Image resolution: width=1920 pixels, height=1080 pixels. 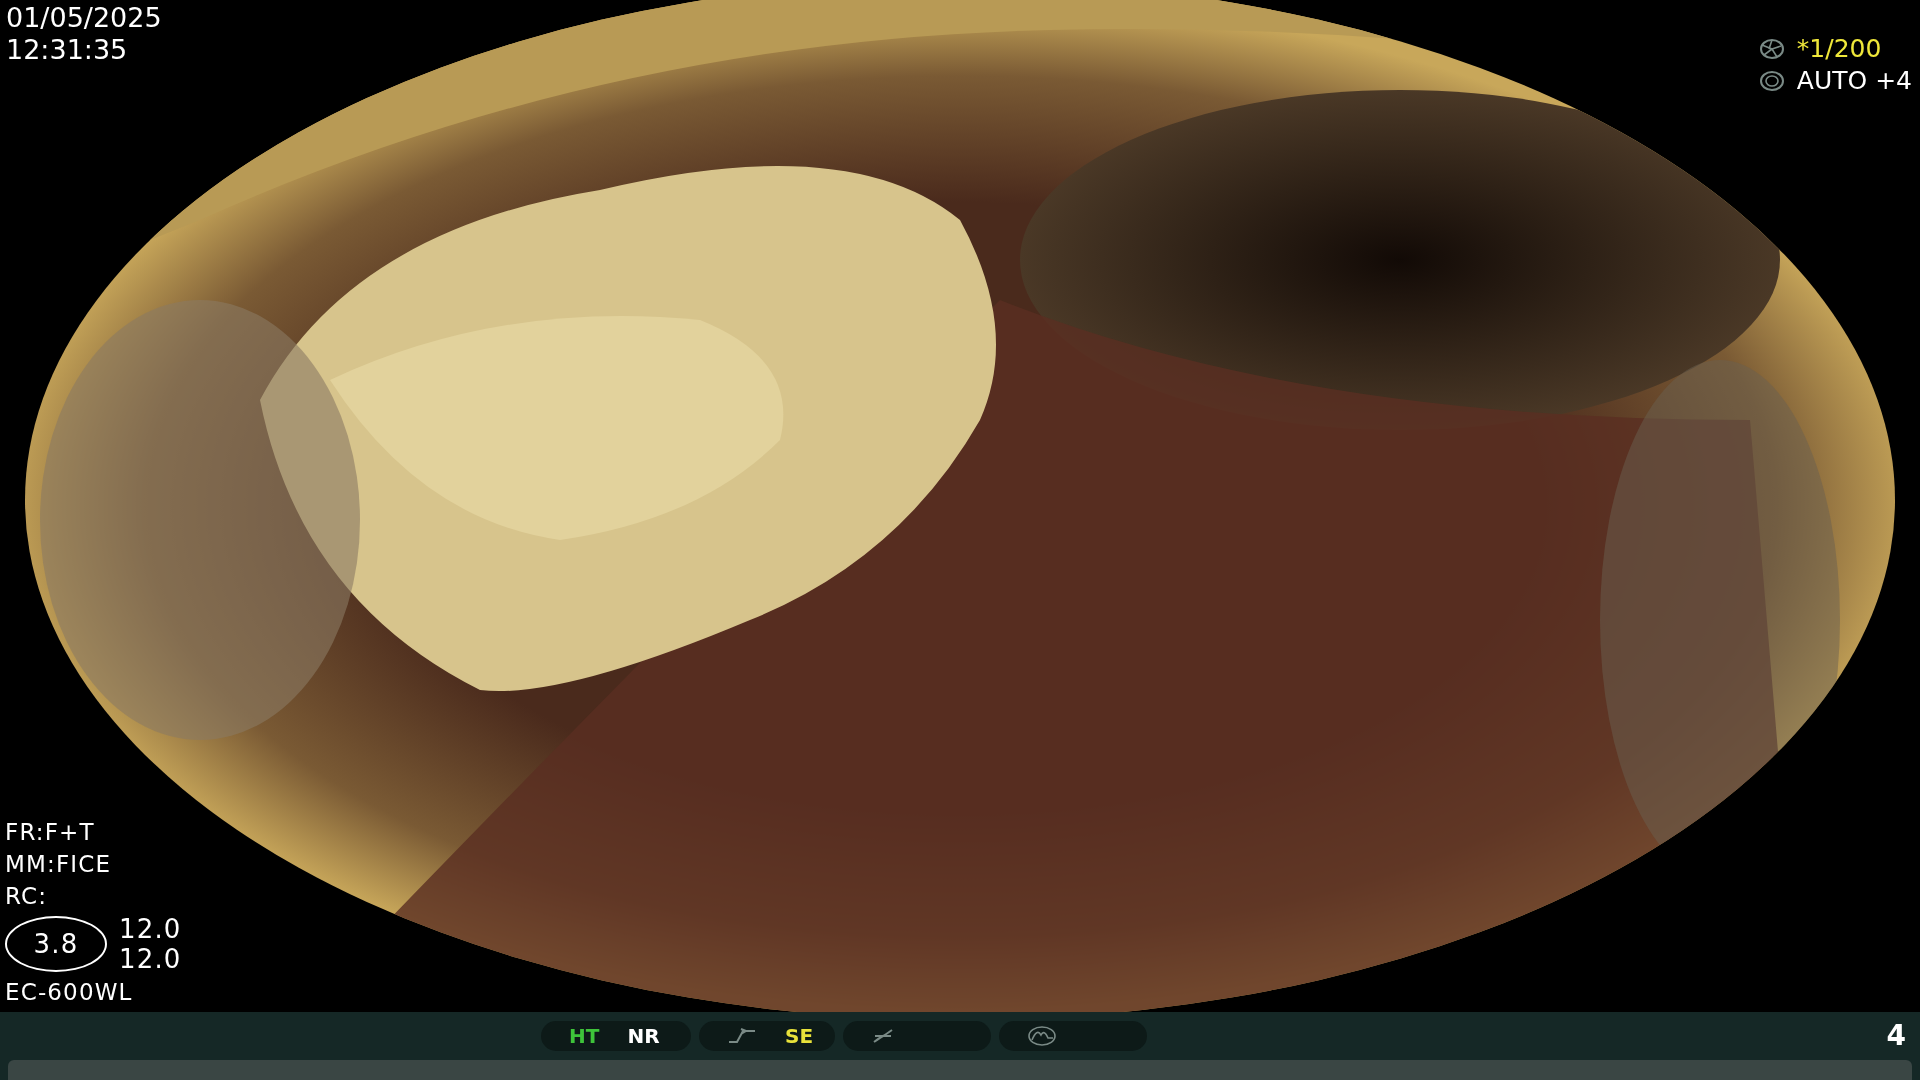 I want to click on status-label: SE, so click(x=799, y=1036).